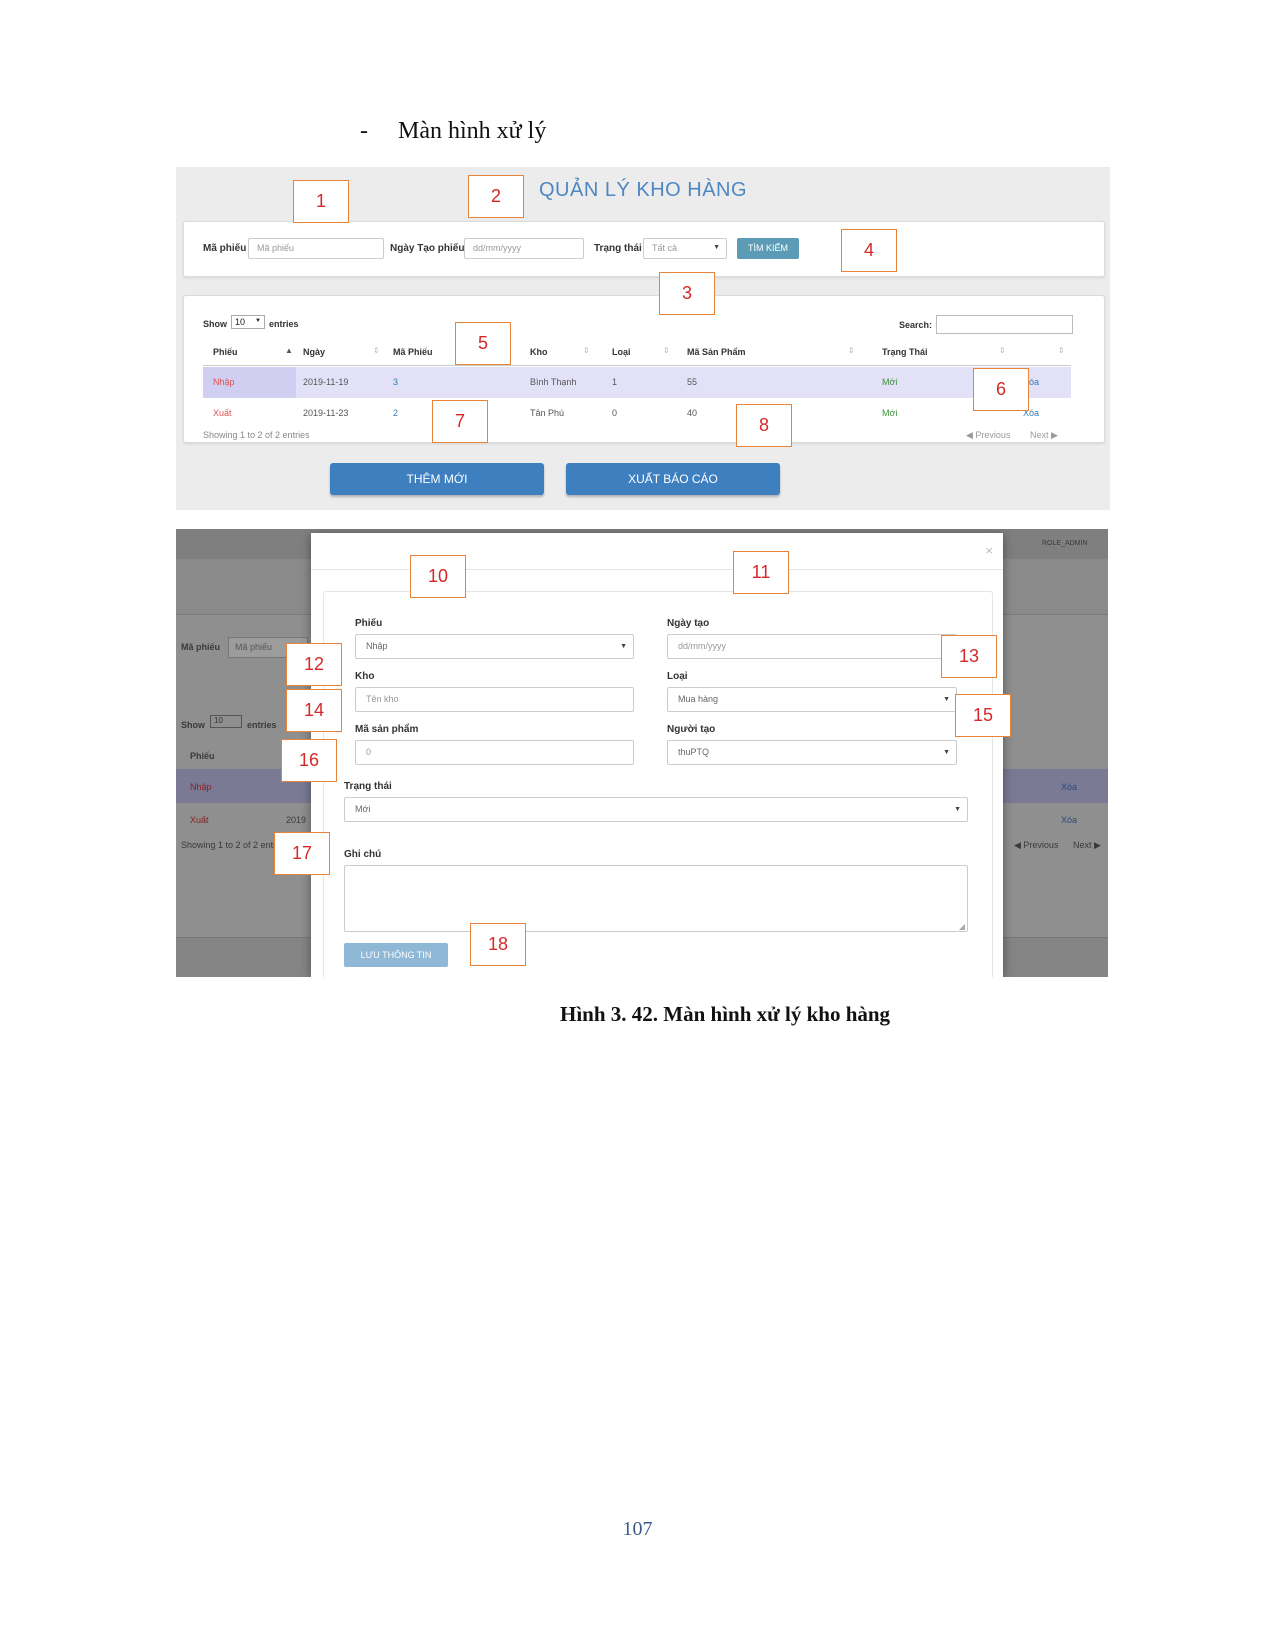 This screenshot has width=1275, height=1650. Describe the element at coordinates (716, 352) in the screenshot. I see `th-ma-san-pham: Mã Sản Phẩm` at that location.